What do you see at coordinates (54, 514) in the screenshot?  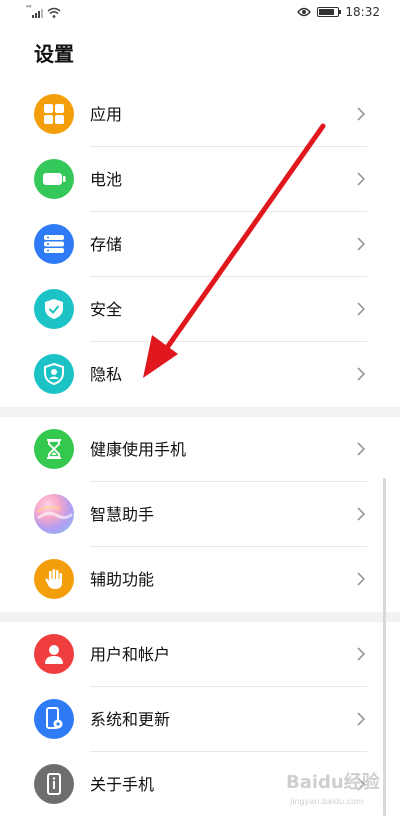 I see `assistant-orb-icon` at bounding box center [54, 514].